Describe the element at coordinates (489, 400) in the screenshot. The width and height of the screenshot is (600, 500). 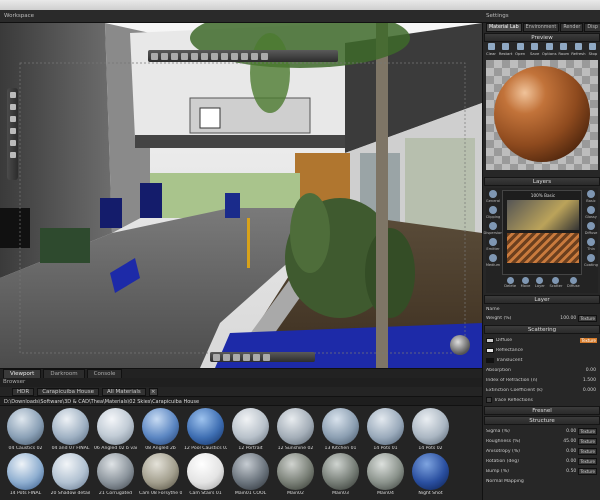
I see `trace-reflections-checkbox` at that location.